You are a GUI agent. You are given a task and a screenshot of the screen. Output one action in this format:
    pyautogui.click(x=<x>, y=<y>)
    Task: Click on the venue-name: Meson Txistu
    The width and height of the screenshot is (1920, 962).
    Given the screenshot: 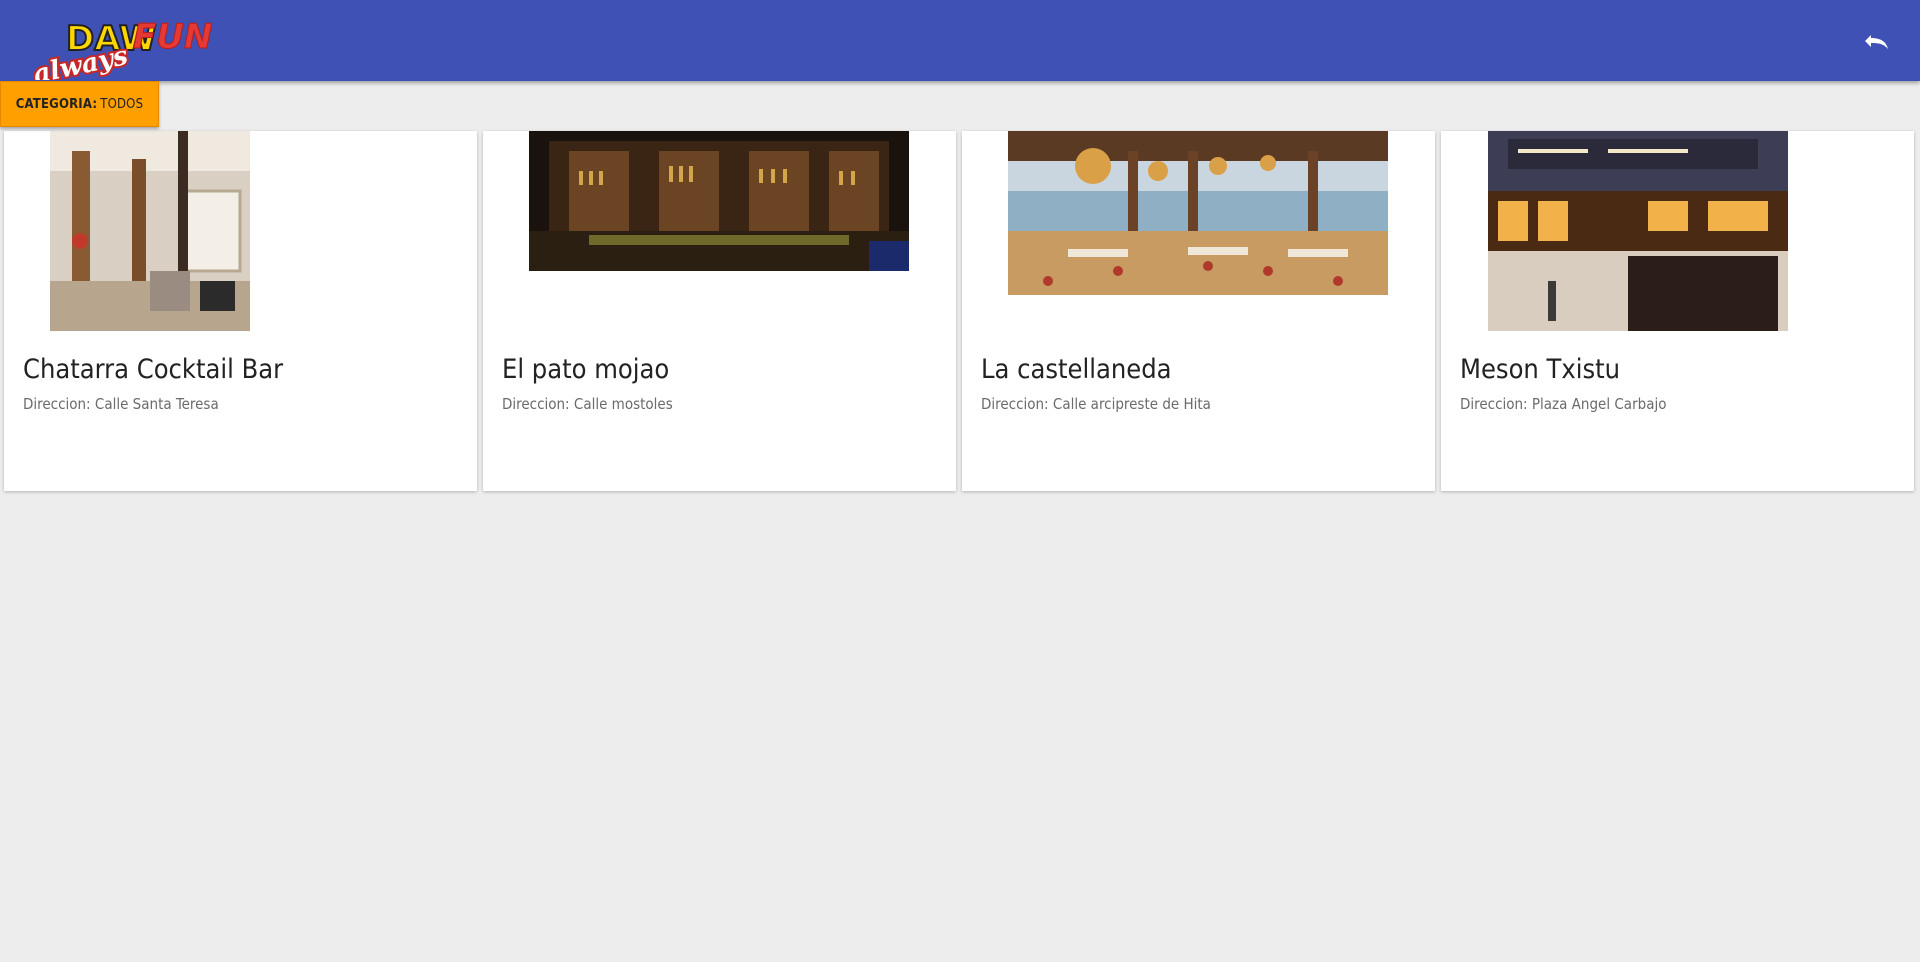 What is the action you would take?
    pyautogui.click(x=1540, y=369)
    